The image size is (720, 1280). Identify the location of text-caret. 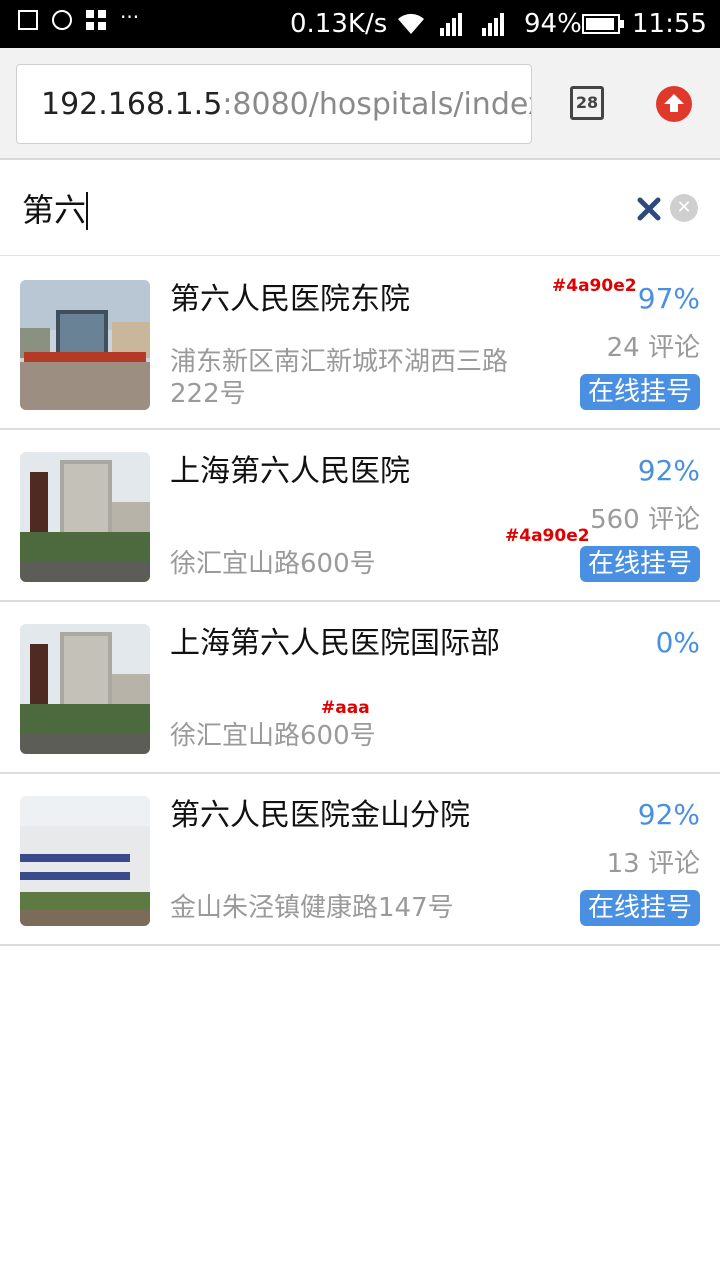
(87, 211).